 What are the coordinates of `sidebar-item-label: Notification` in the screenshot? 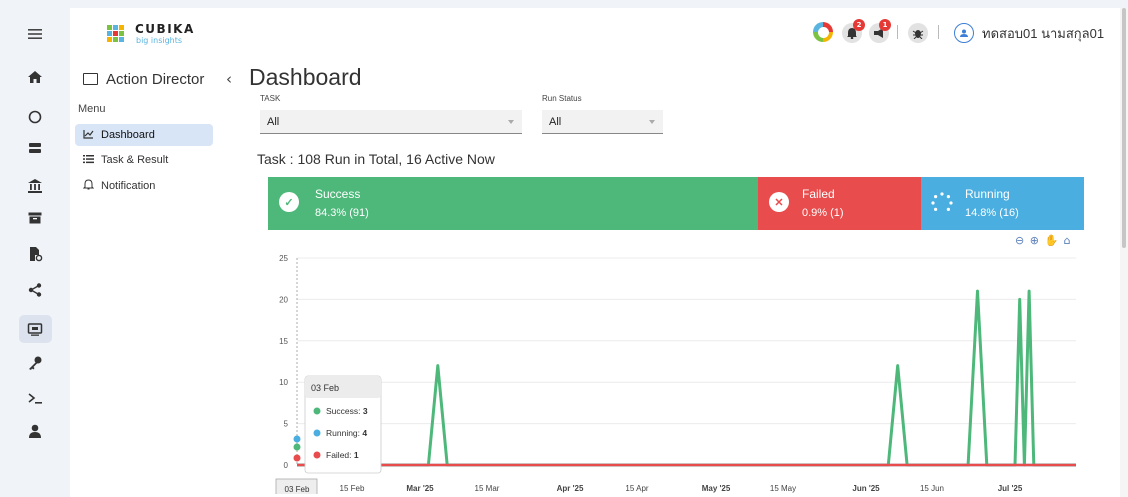 It's located at (128, 186).